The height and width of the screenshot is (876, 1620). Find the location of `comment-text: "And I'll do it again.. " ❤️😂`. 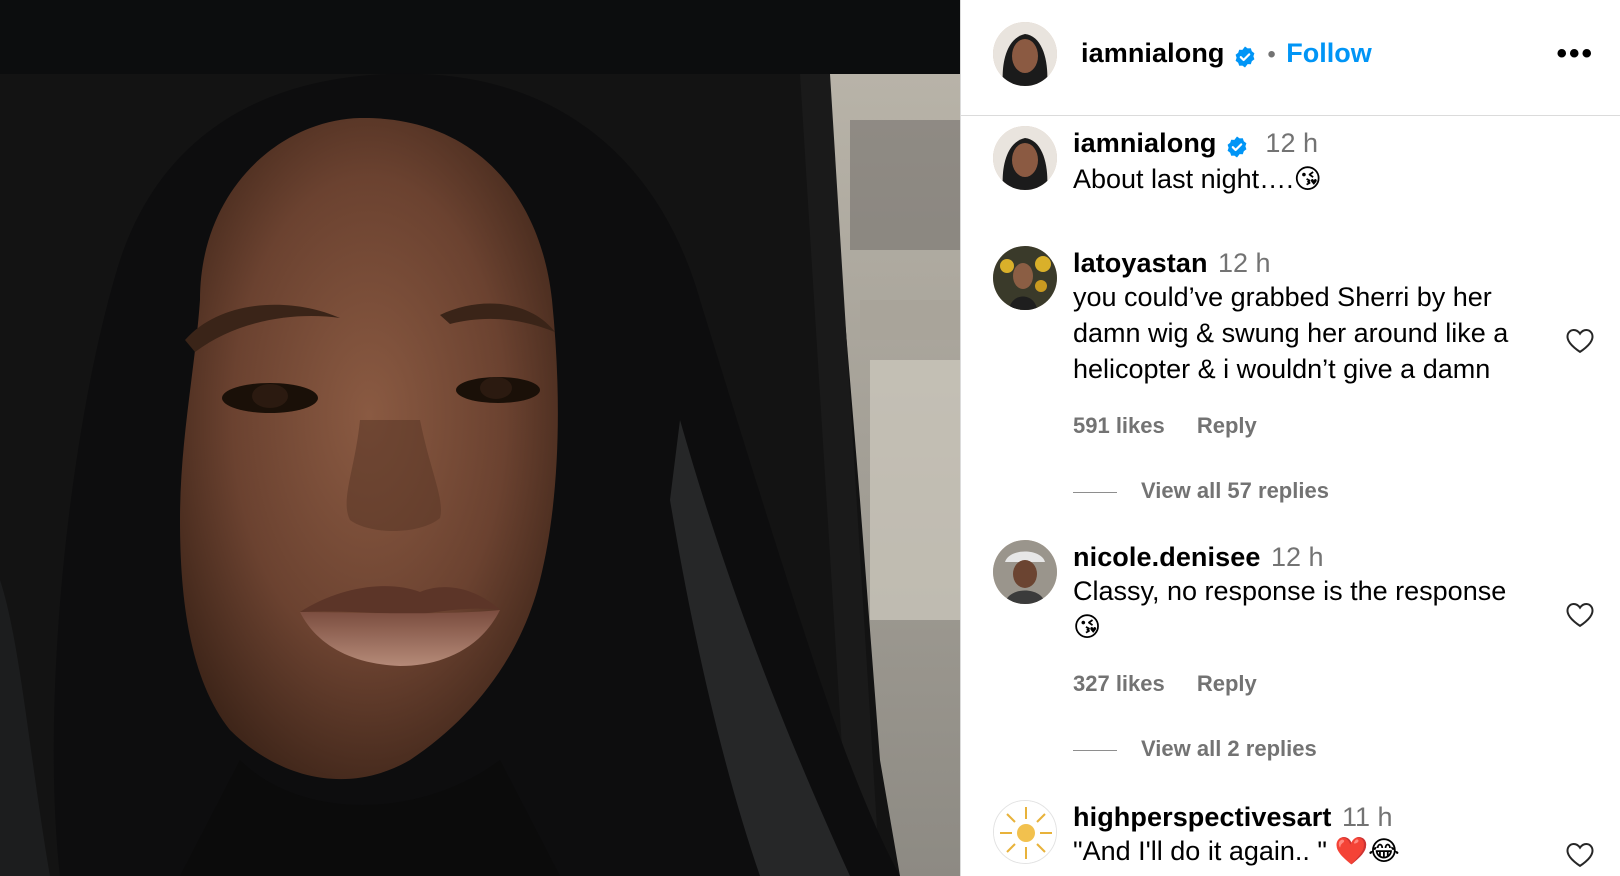

comment-text: "And I'll do it again.. " ❤️😂 is located at coordinates (1236, 851).